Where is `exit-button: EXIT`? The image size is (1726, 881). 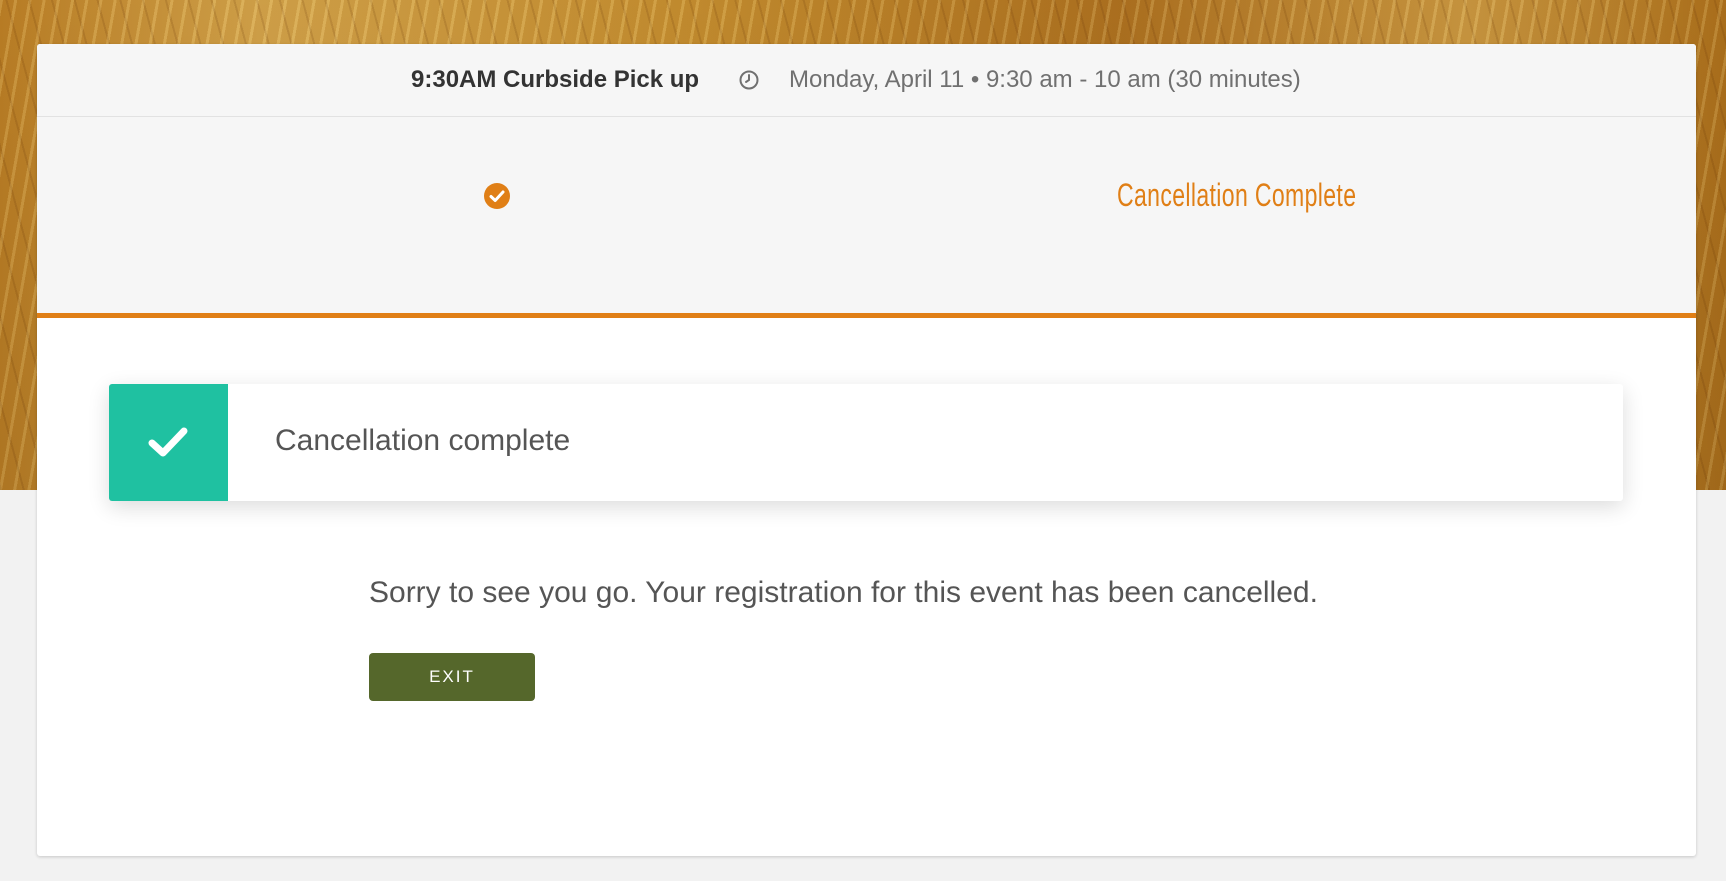 exit-button: EXIT is located at coordinates (452, 677).